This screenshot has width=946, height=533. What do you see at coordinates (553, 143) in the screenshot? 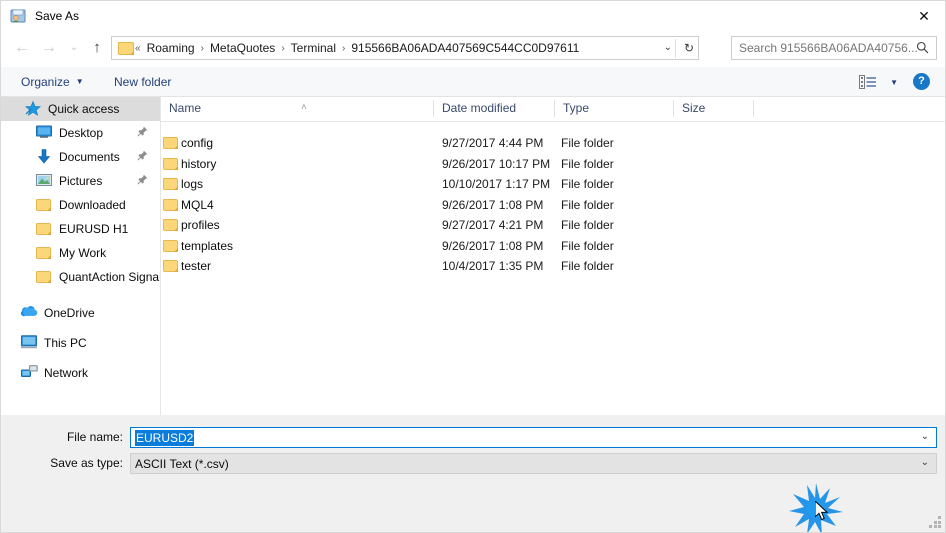
I see `table-row: config 9/27/2017 4:44 PM File folder` at bounding box center [553, 143].